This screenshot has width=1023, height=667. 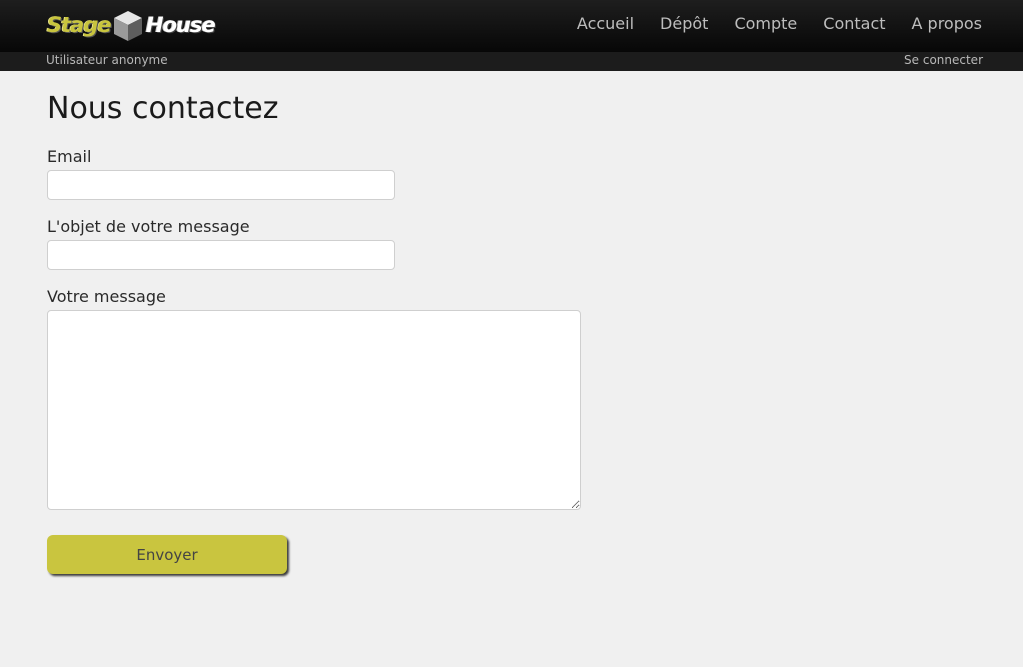 I want to click on message-label: Votre message, so click(x=106, y=296).